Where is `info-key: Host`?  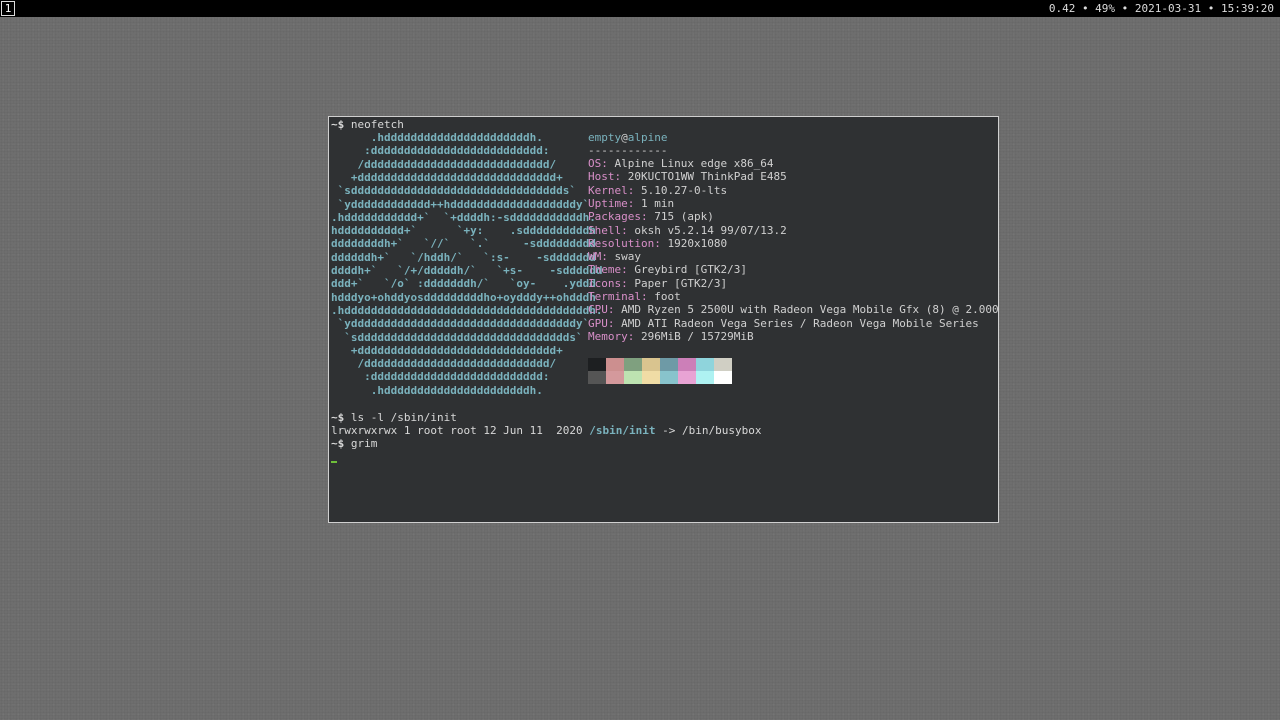
info-key: Host is located at coordinates (601, 177).